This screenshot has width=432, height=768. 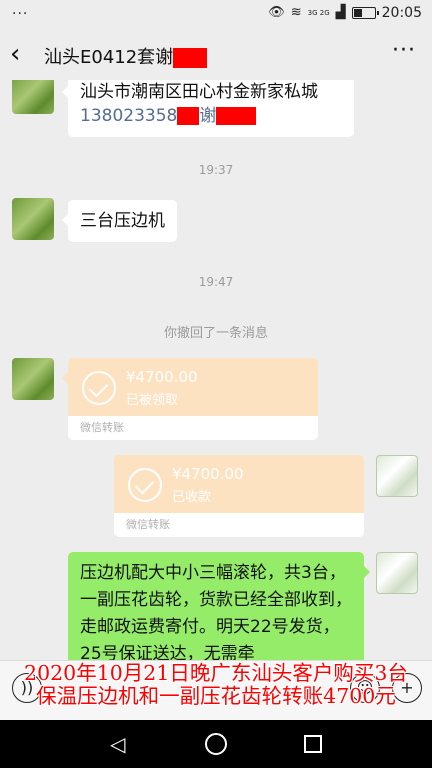 What do you see at coordinates (401, 13) in the screenshot?
I see `clock: 20:05` at bounding box center [401, 13].